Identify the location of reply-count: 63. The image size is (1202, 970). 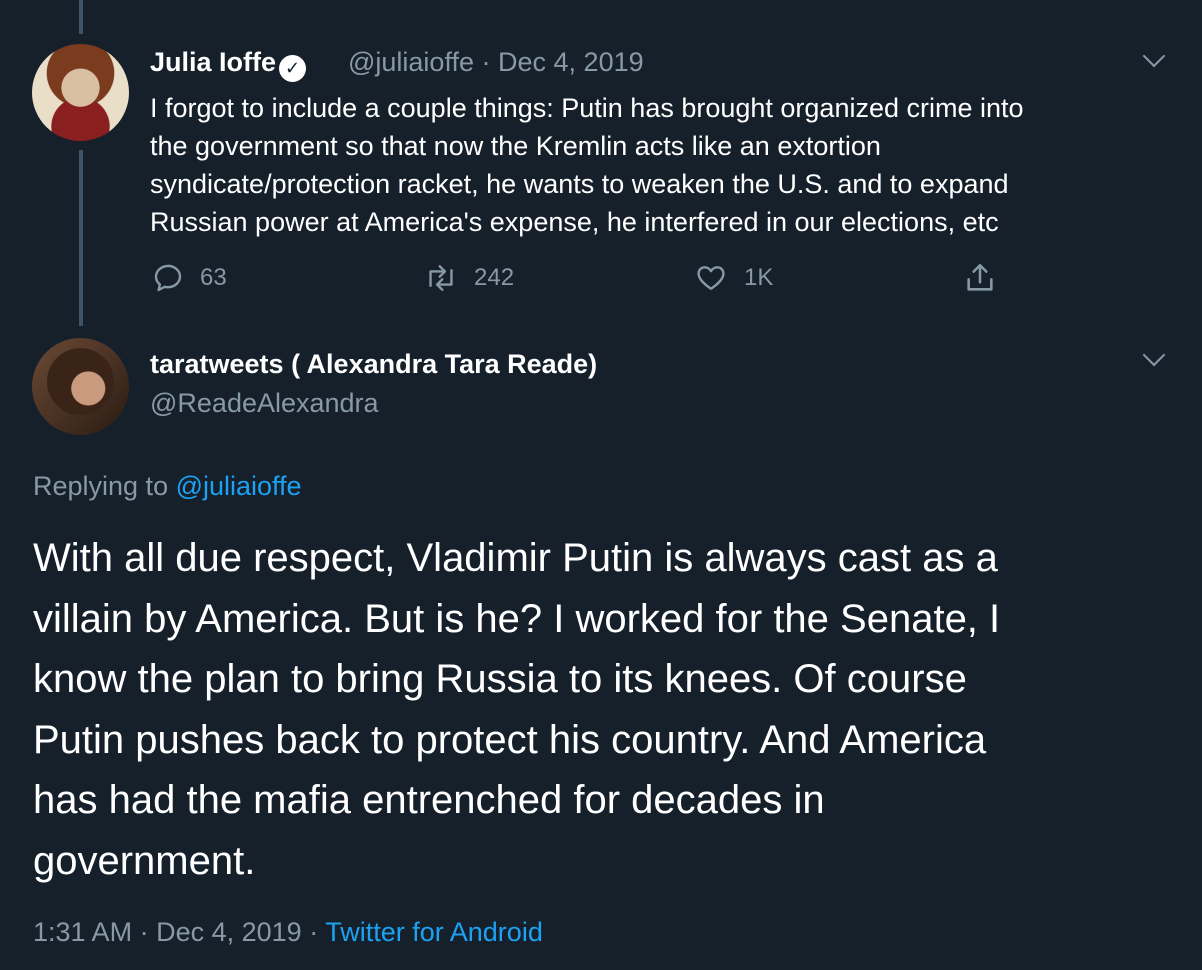
(213, 277).